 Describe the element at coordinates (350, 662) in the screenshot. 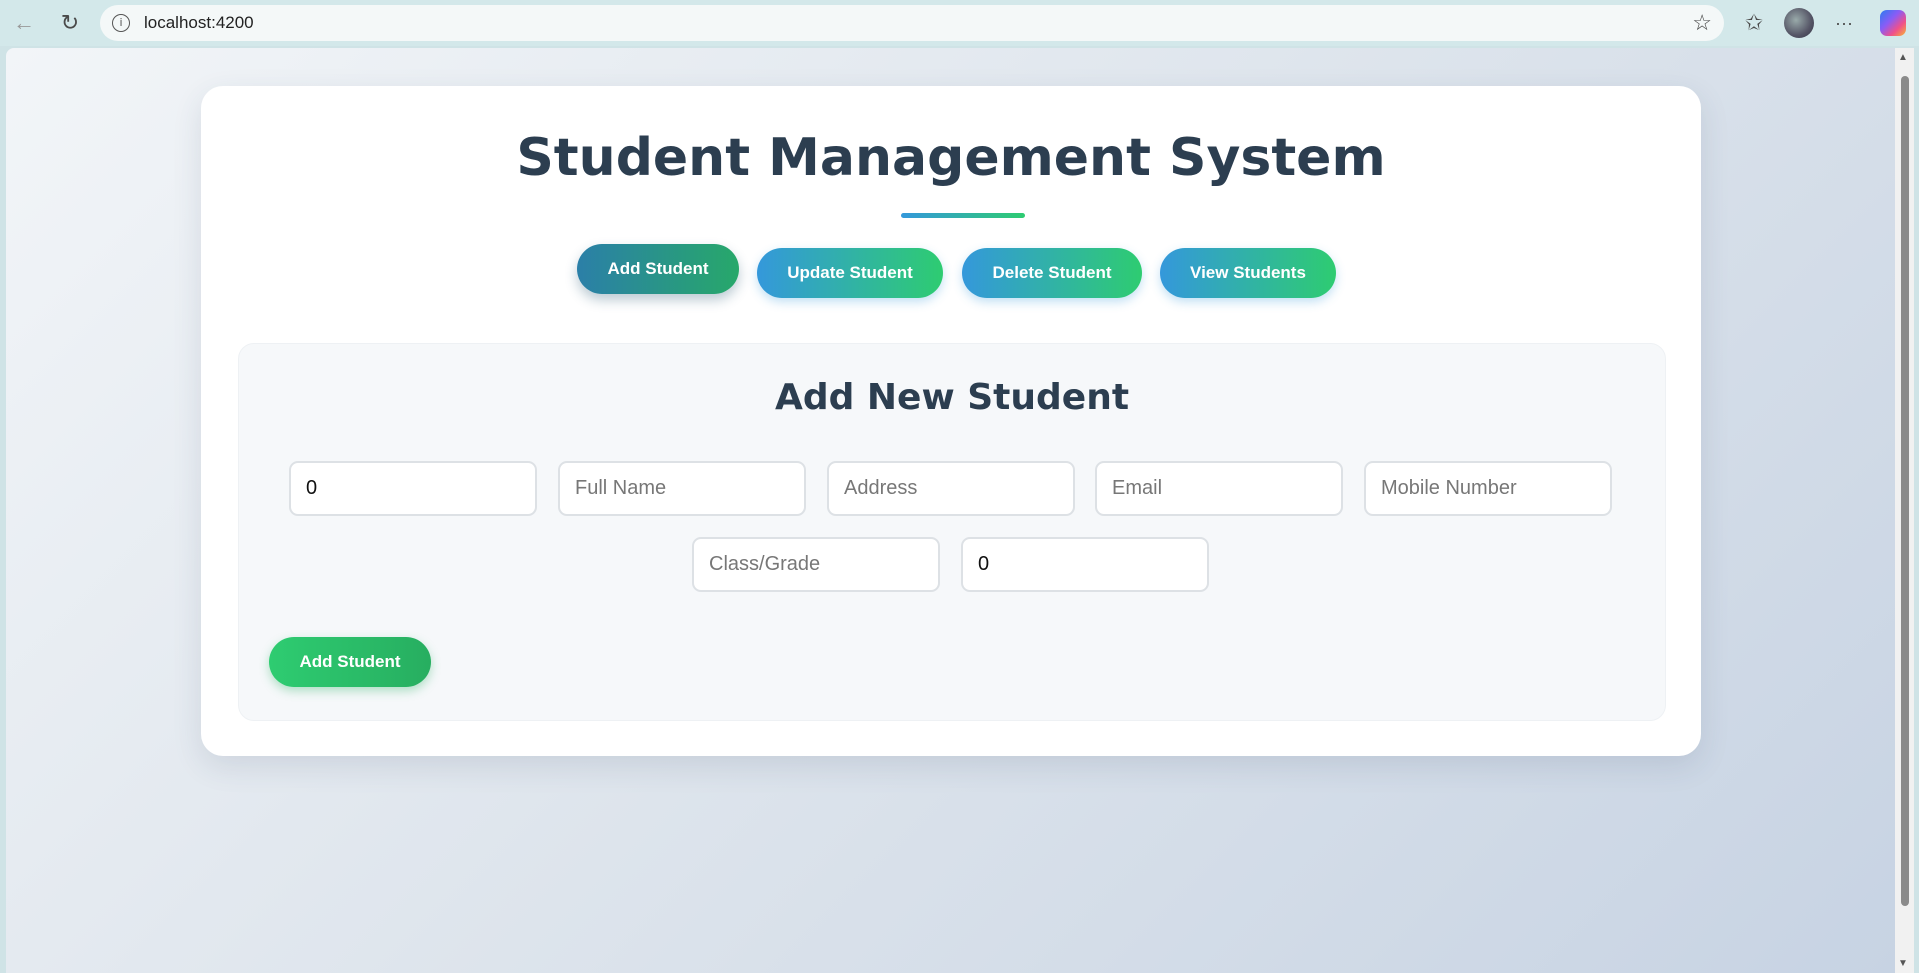

I see `add-student-submit-button: Add Student` at that location.